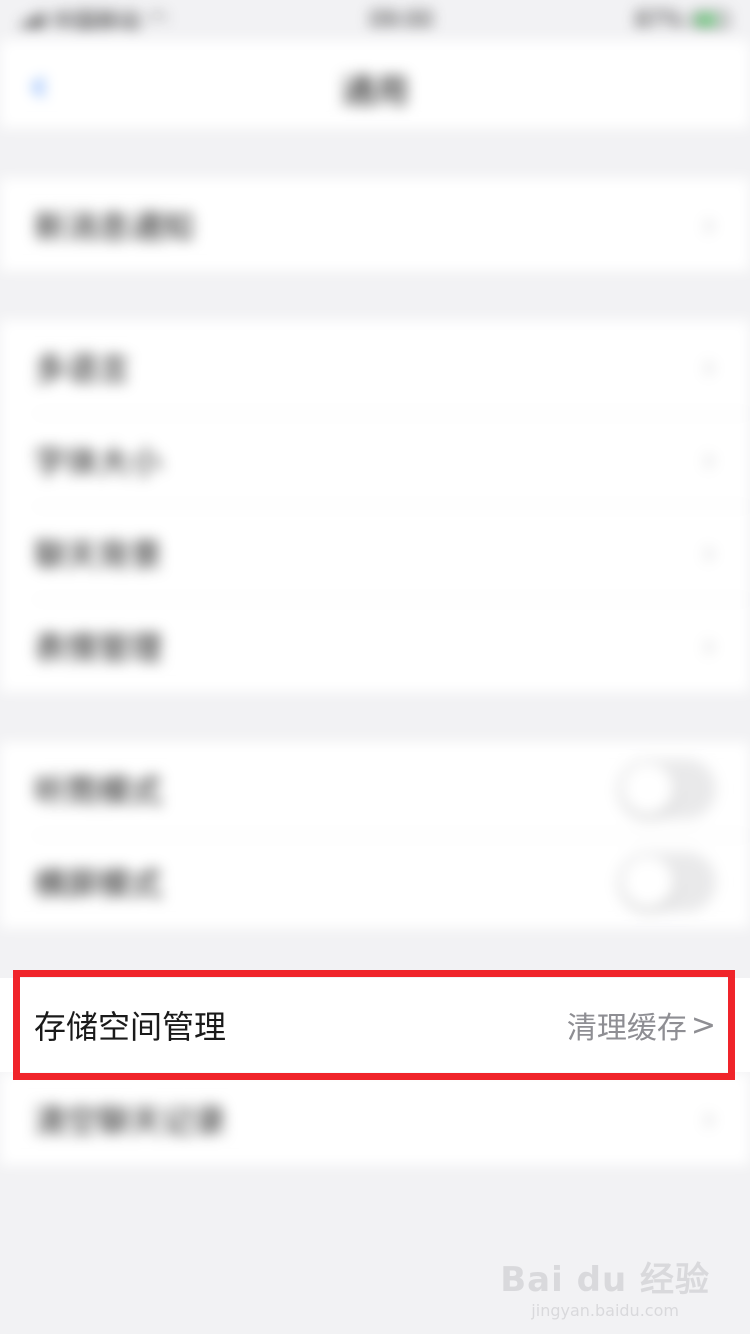 The width and height of the screenshot is (750, 1334). I want to click on settings-row-label: 听筒模式, so click(98, 790).